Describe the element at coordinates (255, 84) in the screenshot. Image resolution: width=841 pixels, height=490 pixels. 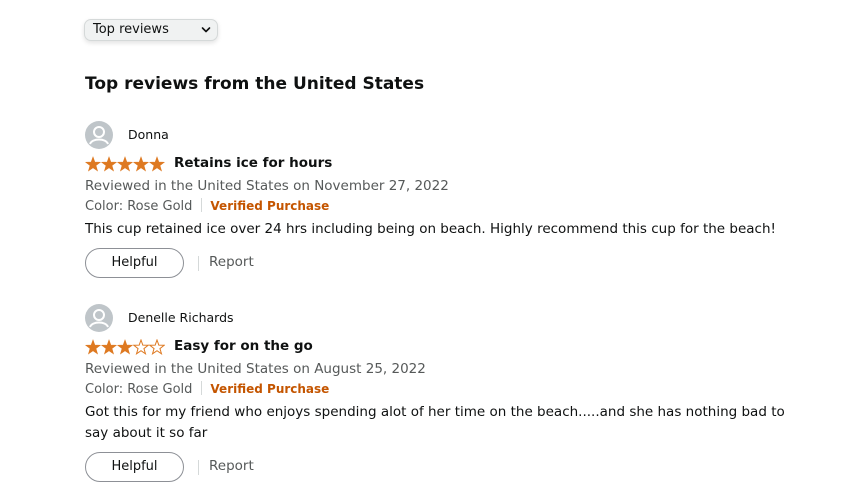
I see `section-title: Top reviews from the United States` at that location.